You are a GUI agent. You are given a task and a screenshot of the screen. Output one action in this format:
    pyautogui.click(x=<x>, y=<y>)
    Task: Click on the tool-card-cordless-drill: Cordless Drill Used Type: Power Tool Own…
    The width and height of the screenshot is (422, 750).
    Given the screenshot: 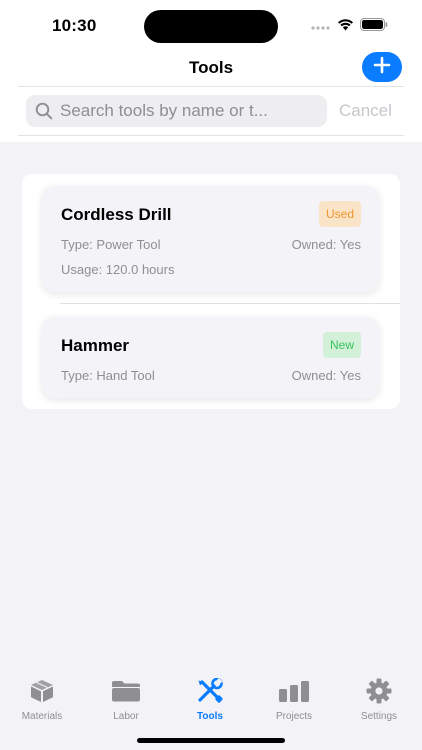 What is the action you would take?
    pyautogui.click(x=210, y=239)
    